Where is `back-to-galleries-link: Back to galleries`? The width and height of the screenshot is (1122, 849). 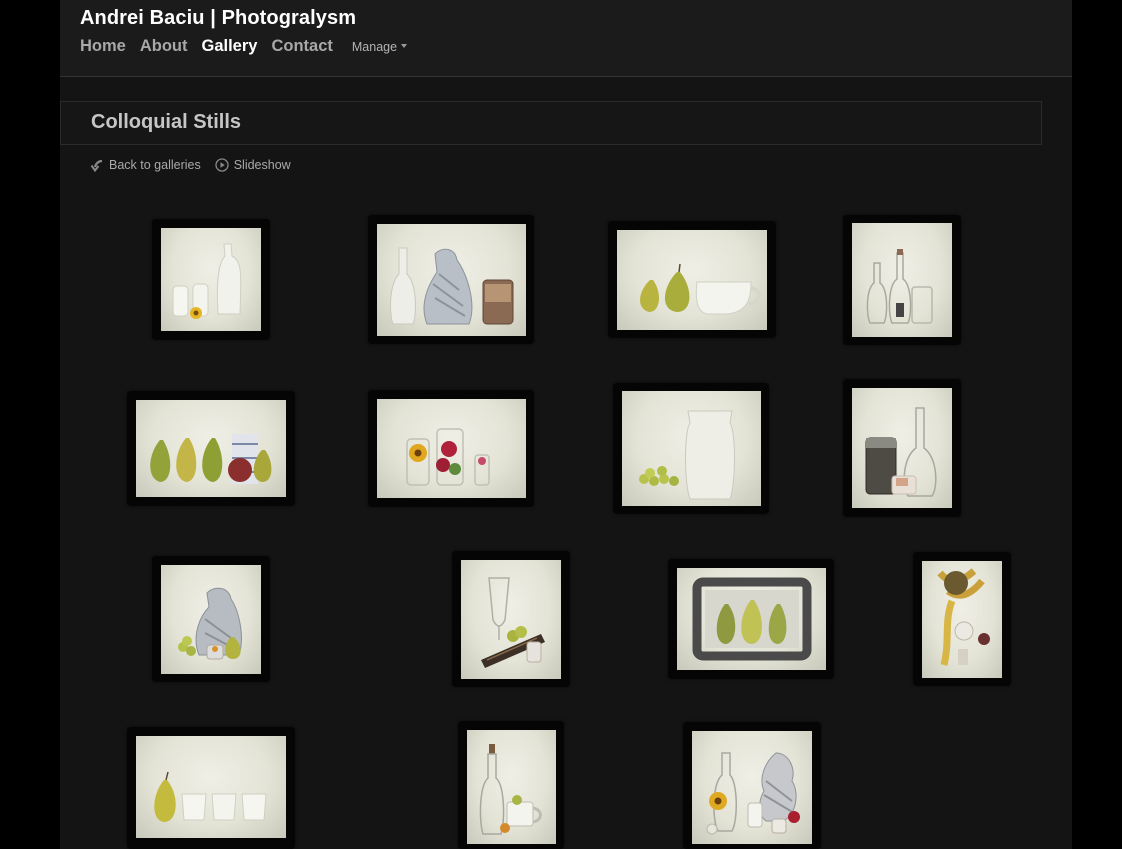 back-to-galleries-link: Back to galleries is located at coordinates (145, 165).